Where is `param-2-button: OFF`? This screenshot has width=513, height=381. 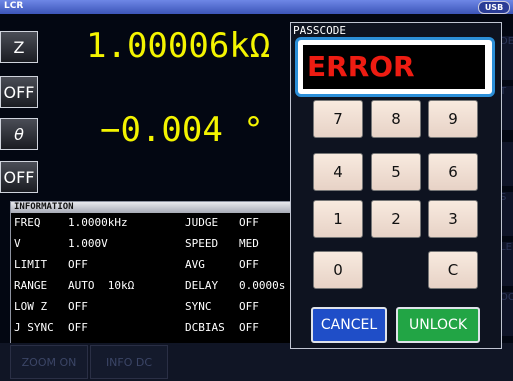
param-2-button: OFF is located at coordinates (19, 92).